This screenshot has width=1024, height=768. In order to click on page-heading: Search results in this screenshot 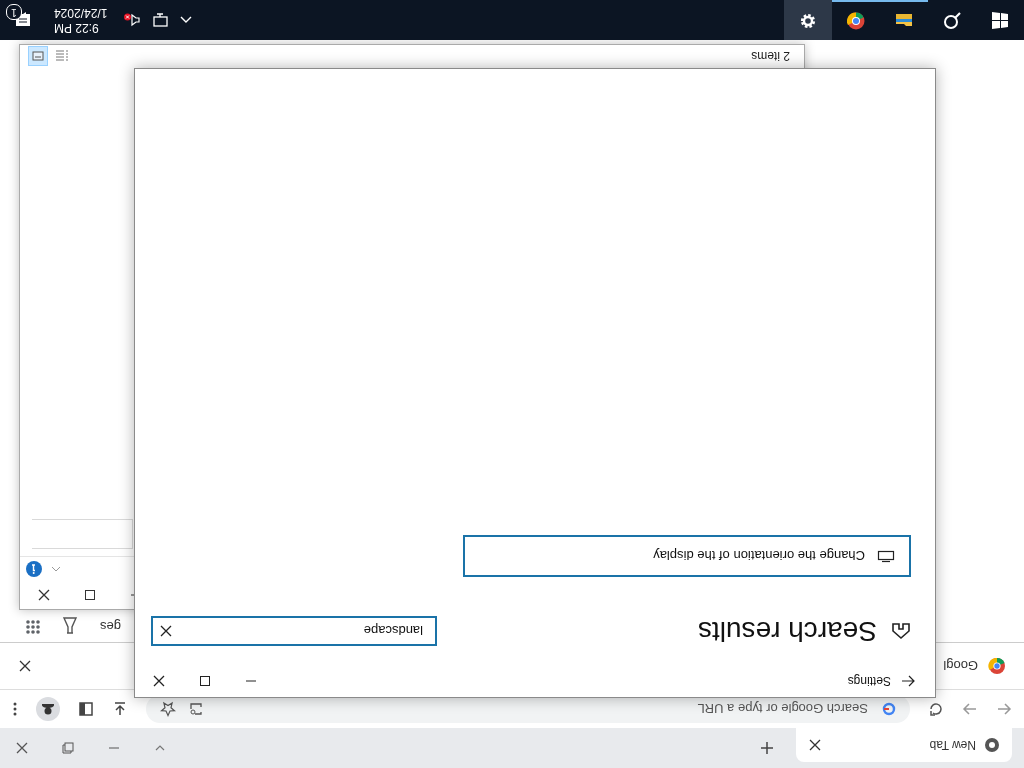, I will do `click(787, 631)`.